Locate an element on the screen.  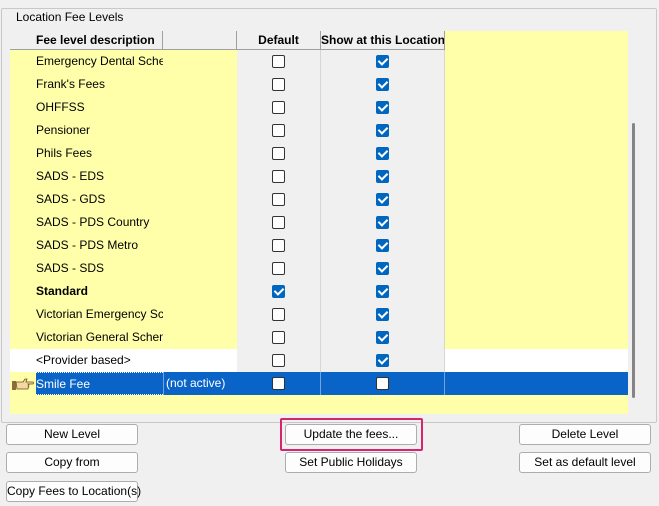
table-row: Pensioner is located at coordinates (319, 130).